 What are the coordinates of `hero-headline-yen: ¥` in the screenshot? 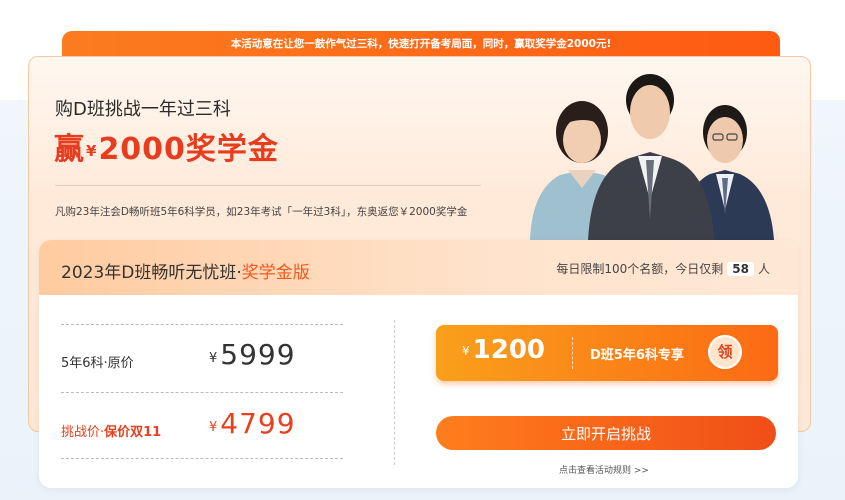 It's located at (92, 151).